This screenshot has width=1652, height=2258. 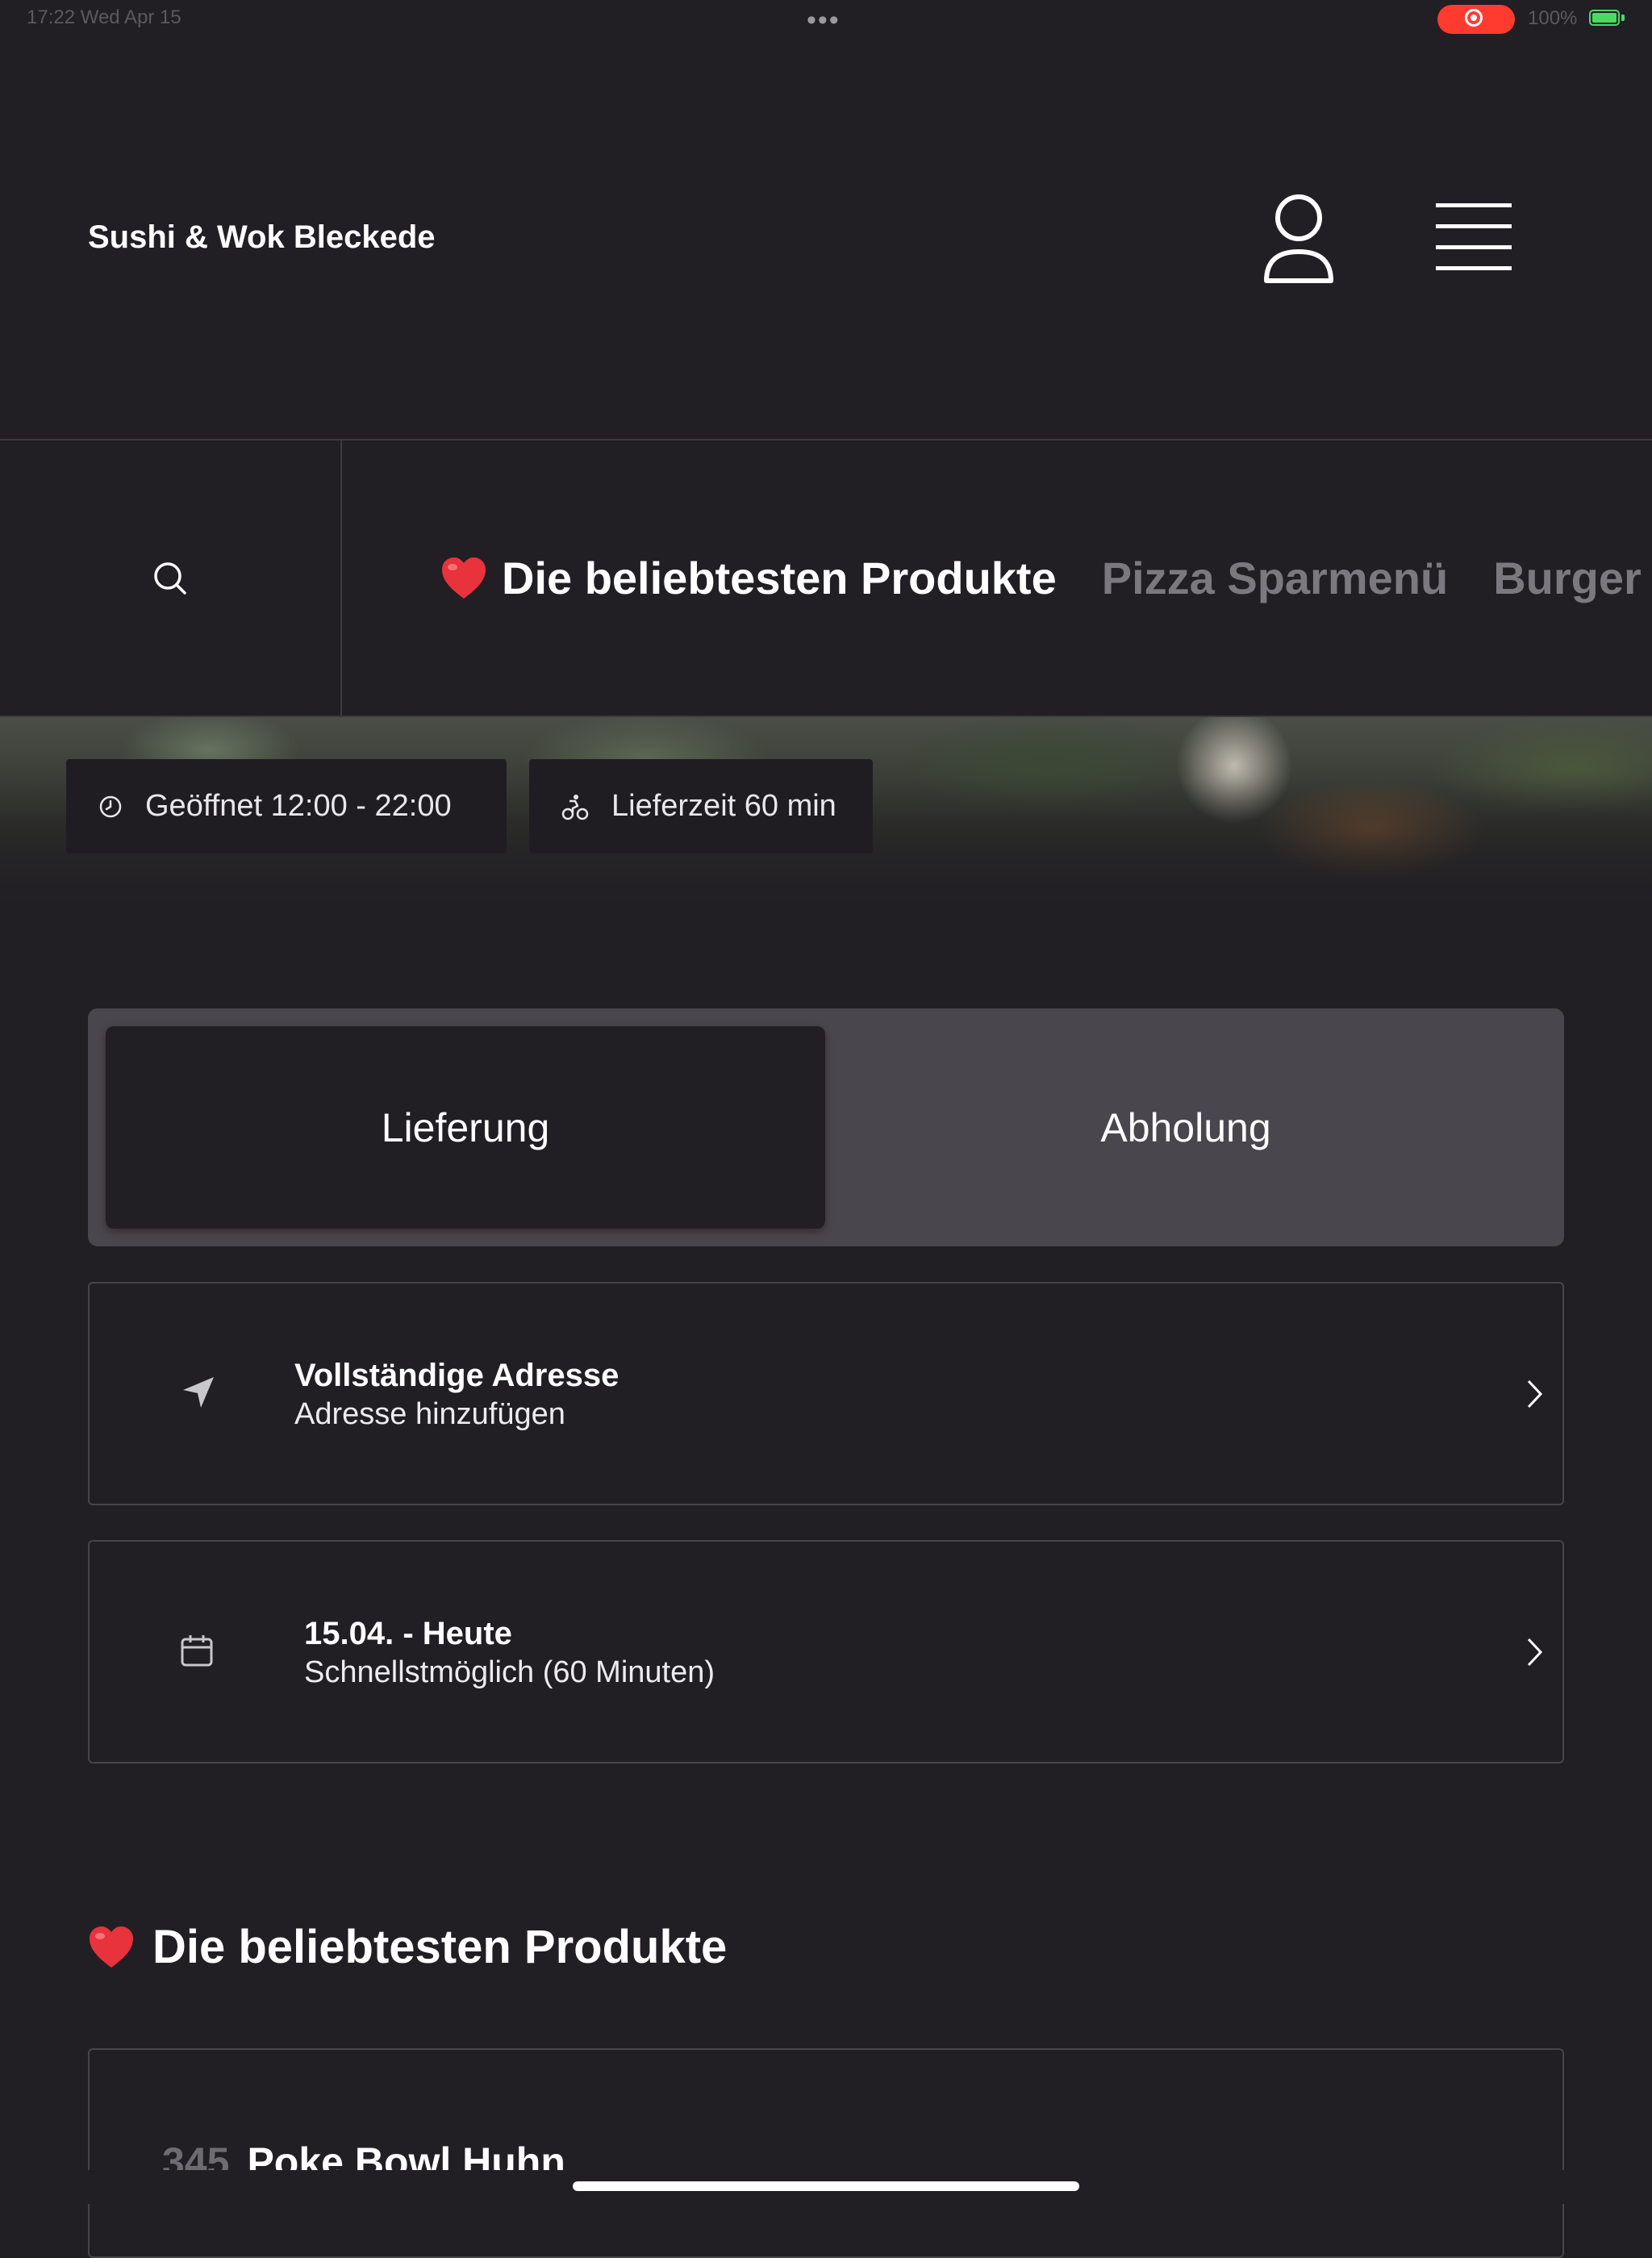 I want to click on product-card: 345 Poke Bowl Huhn, so click(x=826, y=2153).